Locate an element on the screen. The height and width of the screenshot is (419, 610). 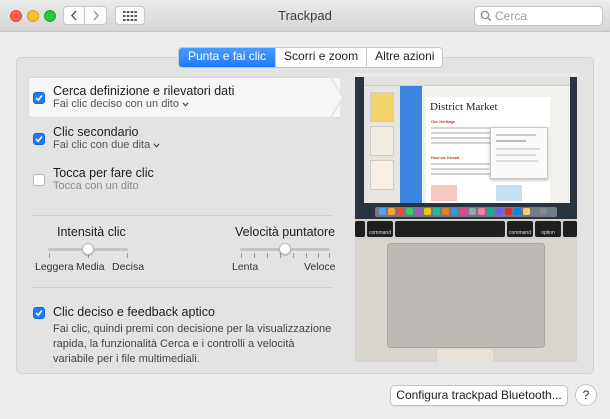
lookup-checkbox is located at coordinates (39, 98).